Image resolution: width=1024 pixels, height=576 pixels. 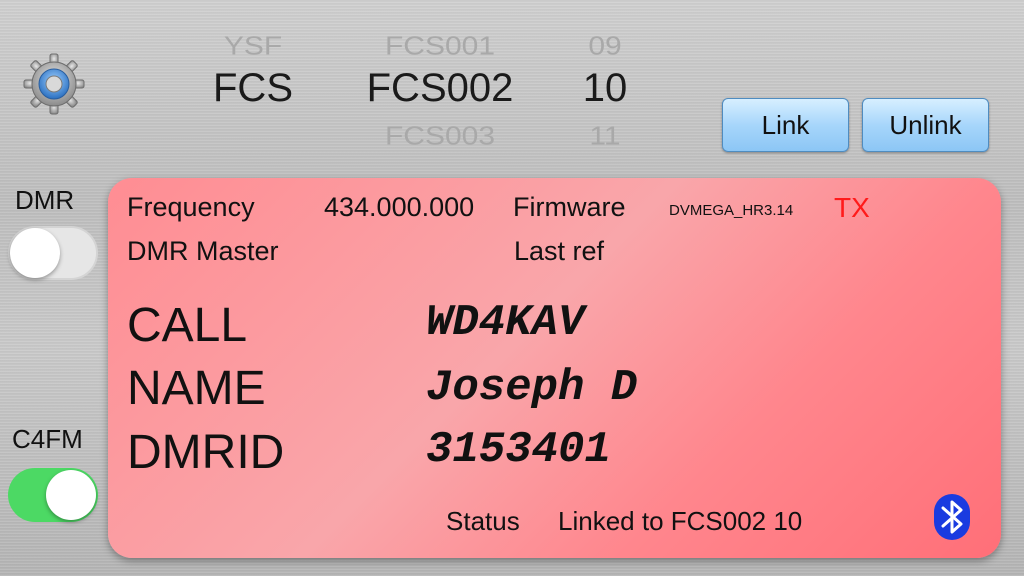 What do you see at coordinates (45, 200) in the screenshot?
I see `dmr-label: DMR` at bounding box center [45, 200].